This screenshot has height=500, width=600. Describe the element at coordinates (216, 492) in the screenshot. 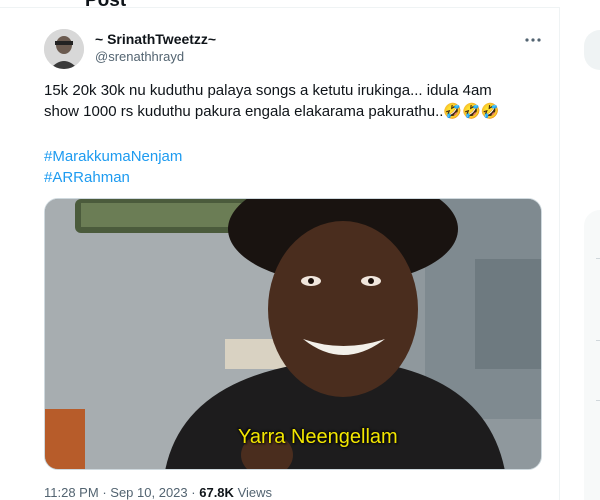

I see `views-count: 67.8K` at that location.